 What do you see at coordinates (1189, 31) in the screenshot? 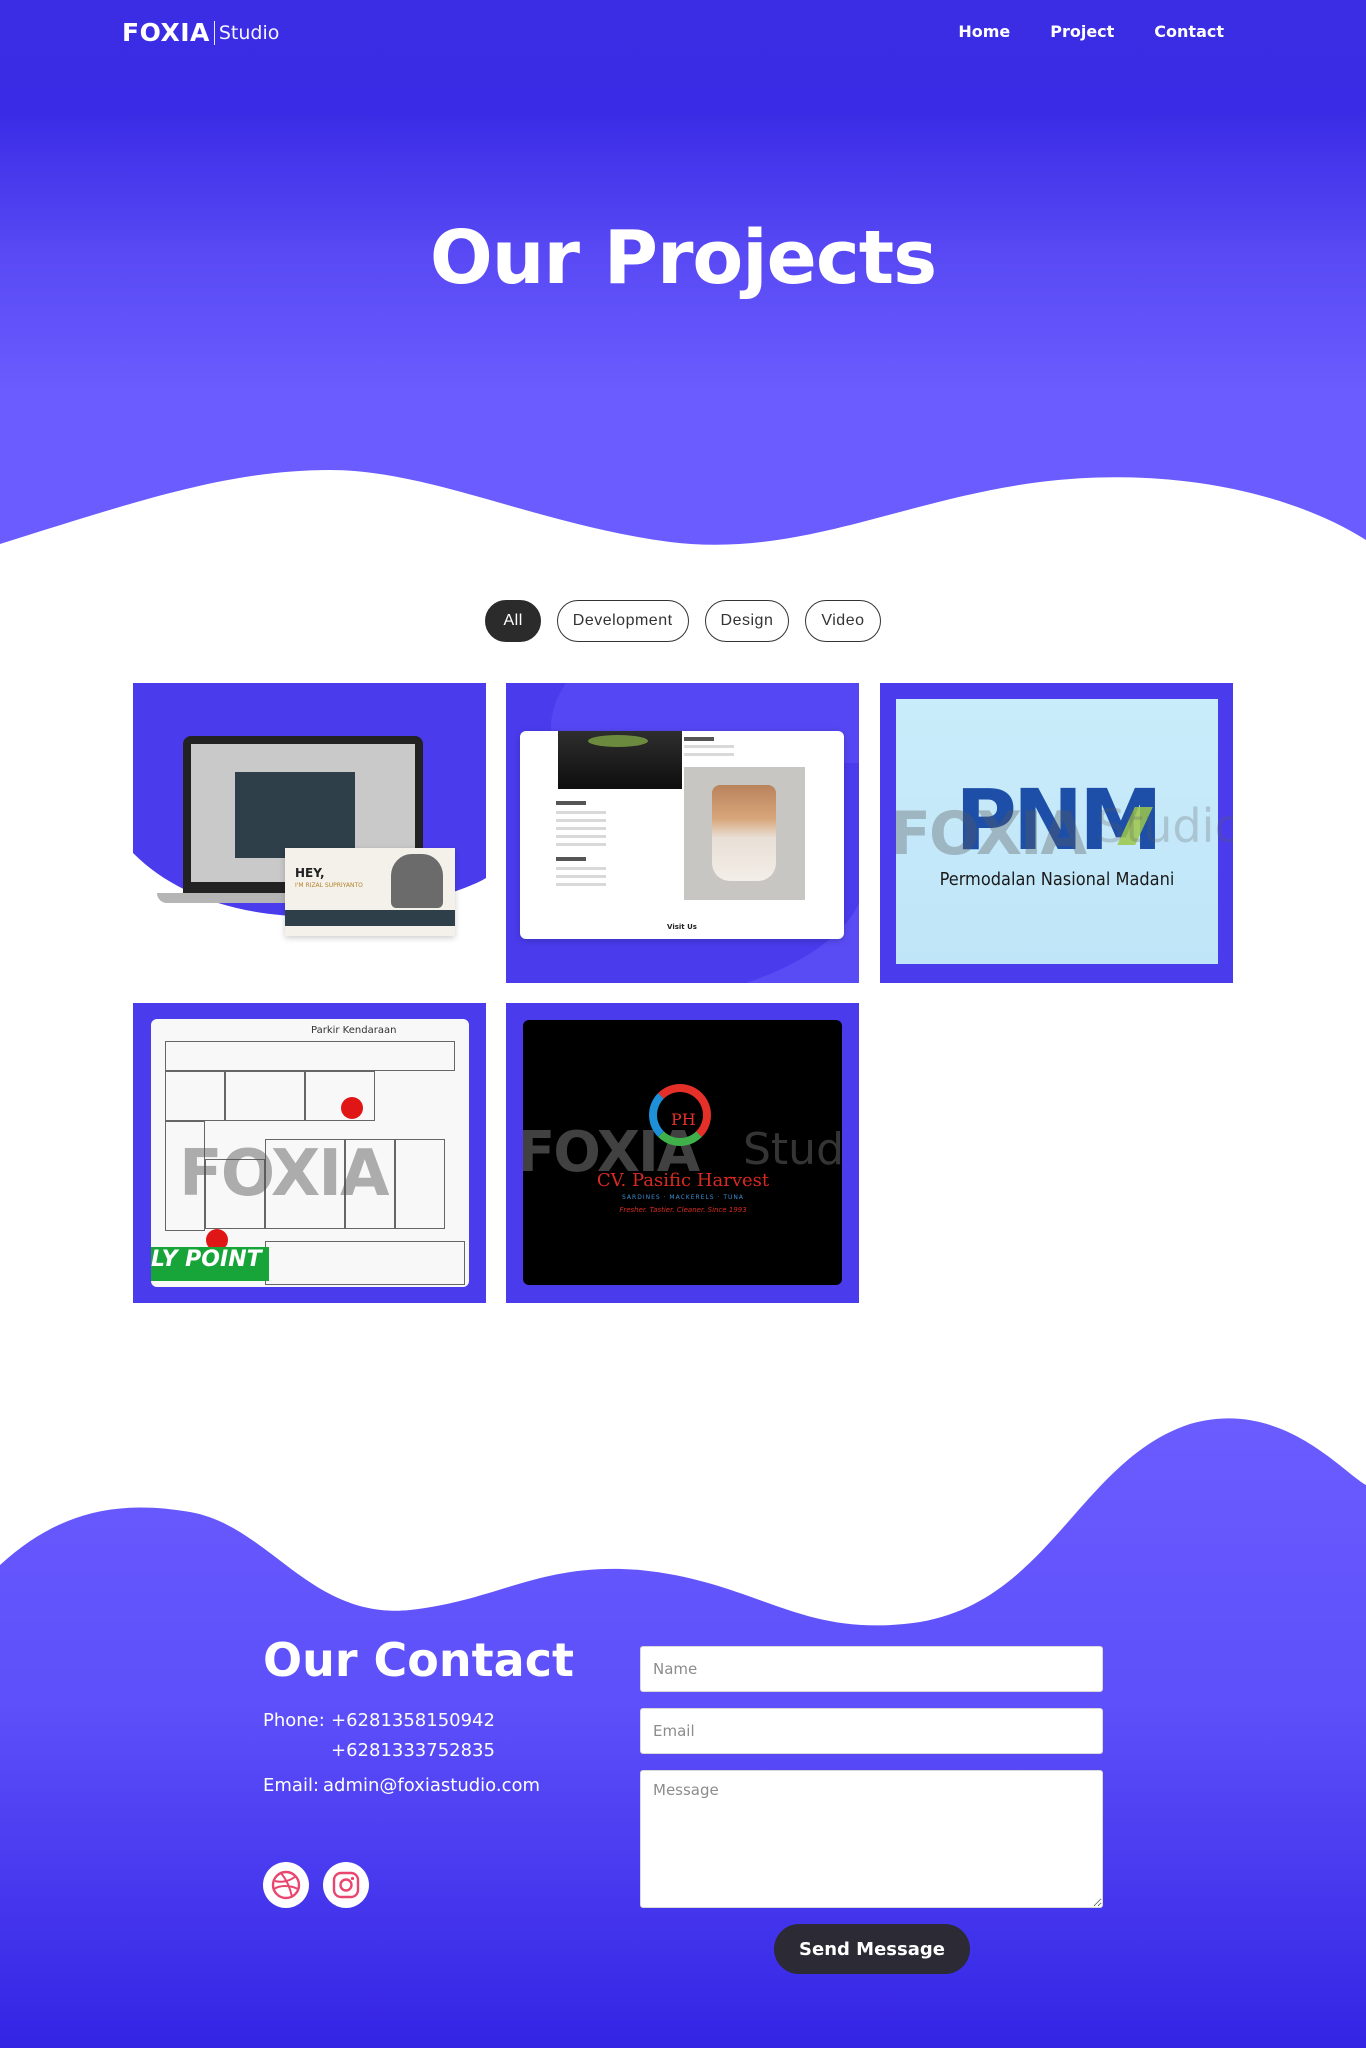
I see `nav-contact-link: Contact` at bounding box center [1189, 31].